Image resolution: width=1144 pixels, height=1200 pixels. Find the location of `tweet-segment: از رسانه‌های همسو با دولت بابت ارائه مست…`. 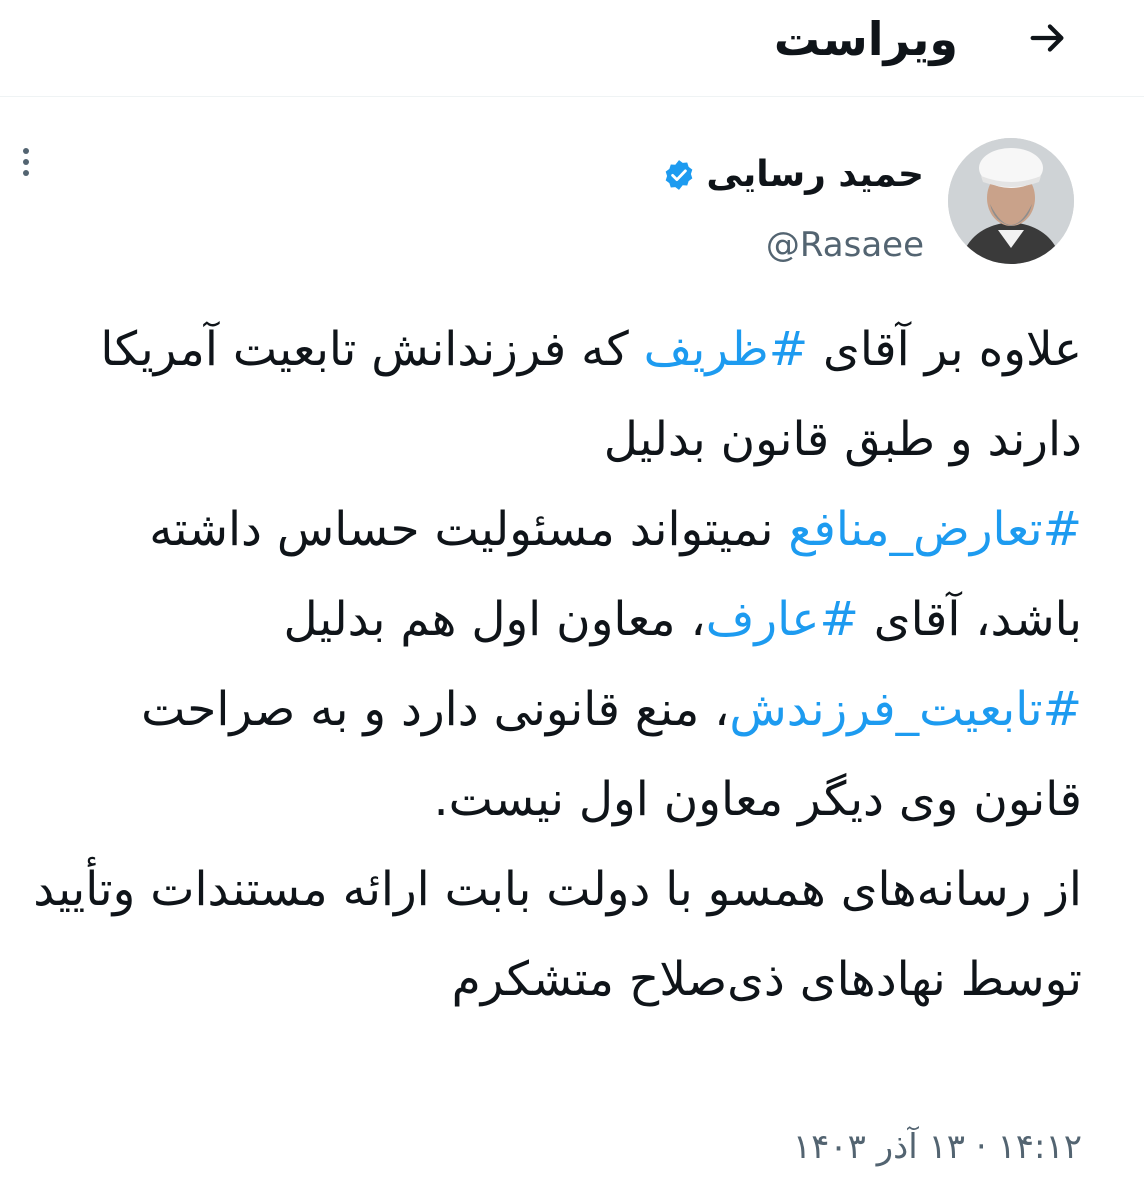

tweet-segment: از رسانه‌های همسو با دولت بابت ارائه مست… is located at coordinates (557, 934).